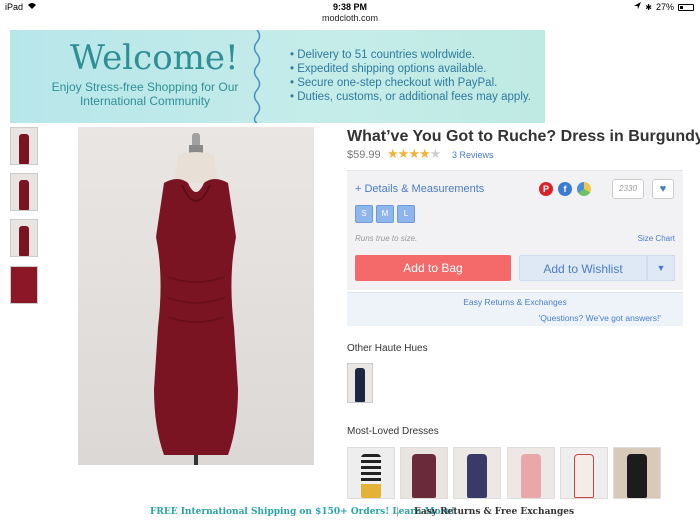 This screenshot has width=700, height=525. Describe the element at coordinates (638, 7) in the screenshot. I see `location-icon` at that location.